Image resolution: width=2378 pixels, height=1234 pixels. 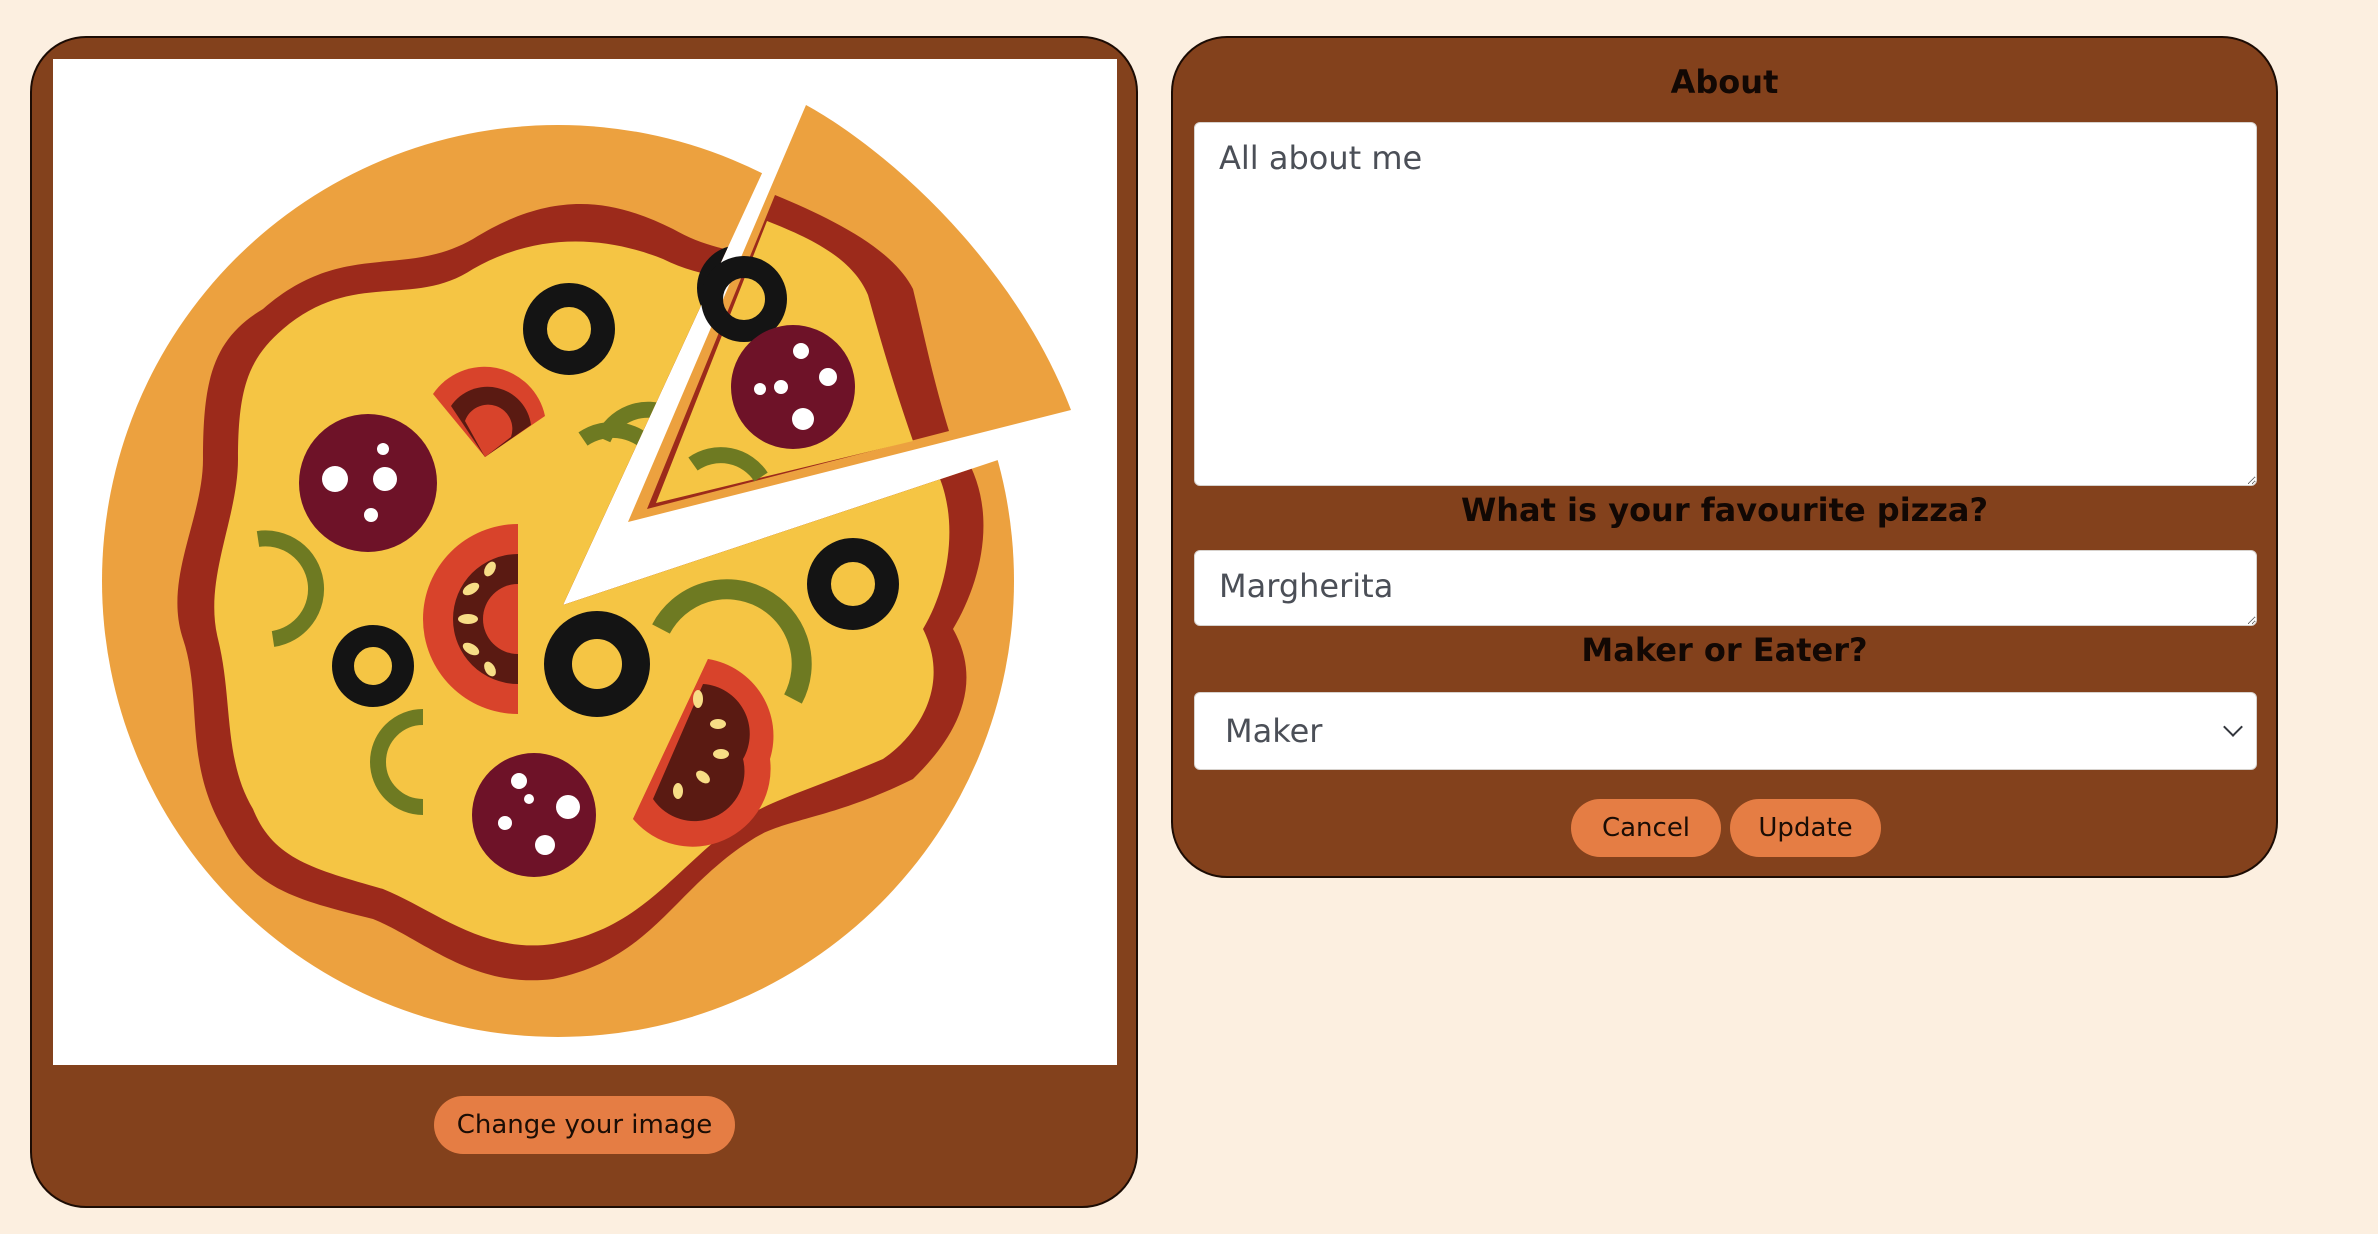 I want to click on chevron-down-icon, so click(x=2233, y=727).